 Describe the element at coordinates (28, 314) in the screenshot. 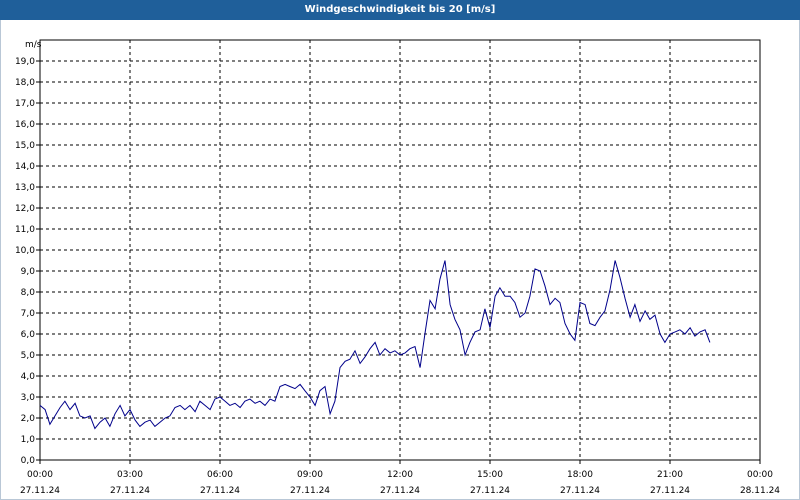

I see `y-tick-label: 7,0` at that location.